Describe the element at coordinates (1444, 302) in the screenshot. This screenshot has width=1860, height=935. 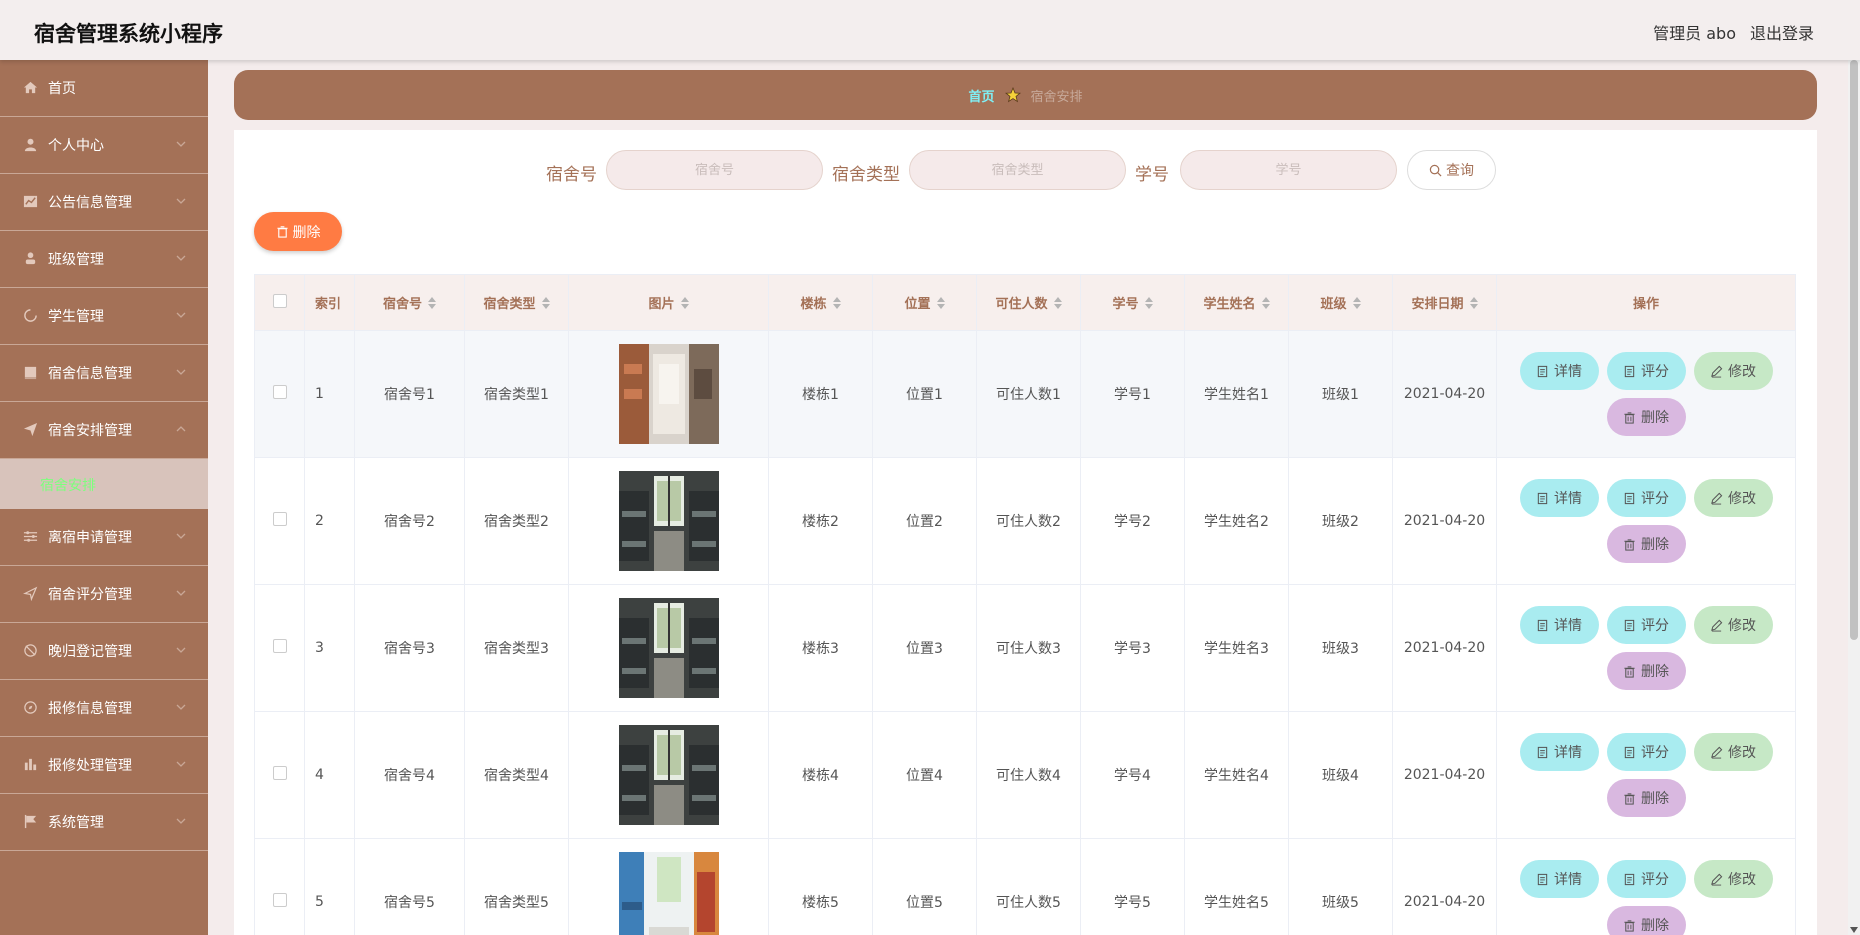
I see `column-header-date: 安排日期` at that location.